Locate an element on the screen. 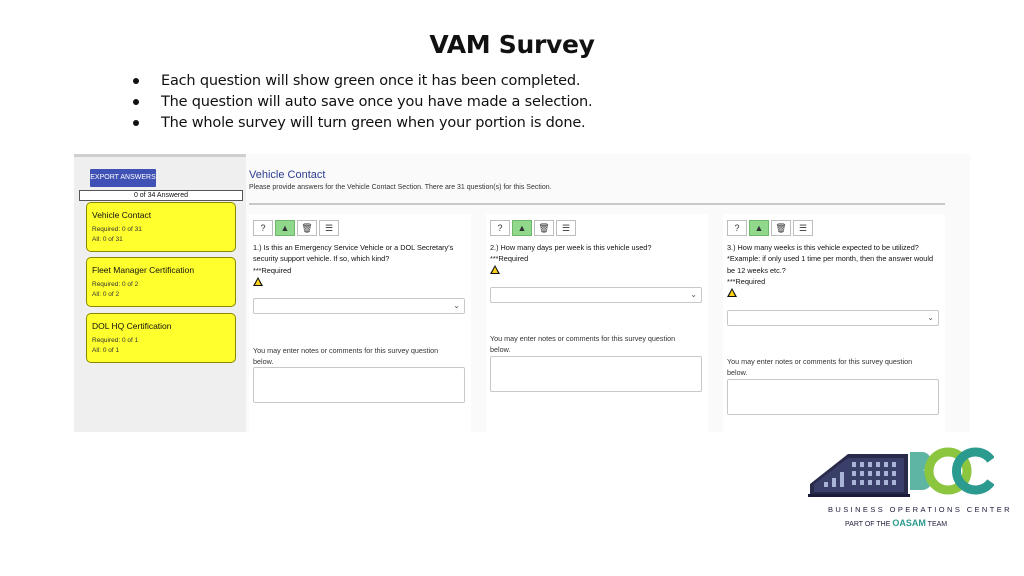  section-all: All: 0 of 1 is located at coordinates (106, 350).